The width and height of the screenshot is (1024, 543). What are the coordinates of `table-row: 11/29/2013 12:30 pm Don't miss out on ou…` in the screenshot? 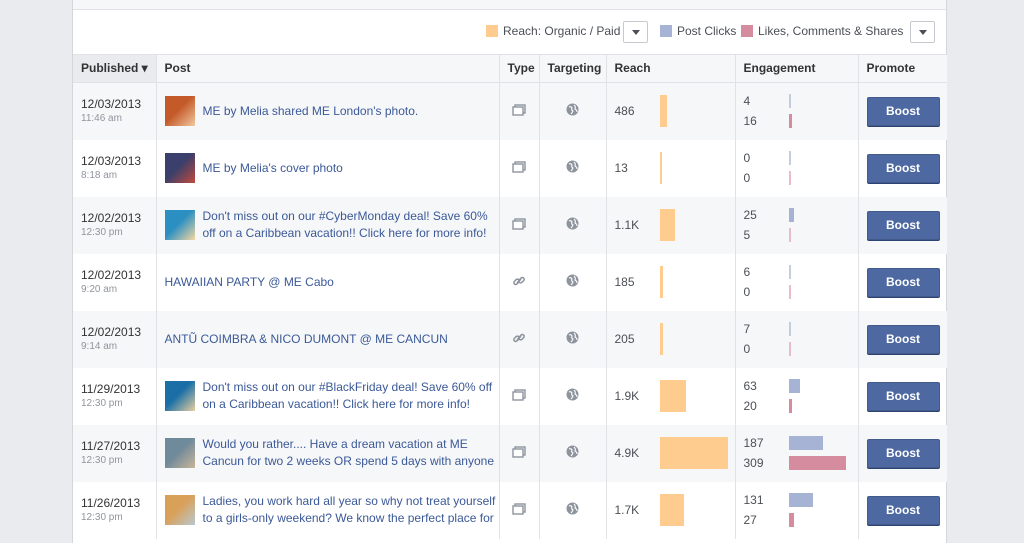 It's located at (510, 396).